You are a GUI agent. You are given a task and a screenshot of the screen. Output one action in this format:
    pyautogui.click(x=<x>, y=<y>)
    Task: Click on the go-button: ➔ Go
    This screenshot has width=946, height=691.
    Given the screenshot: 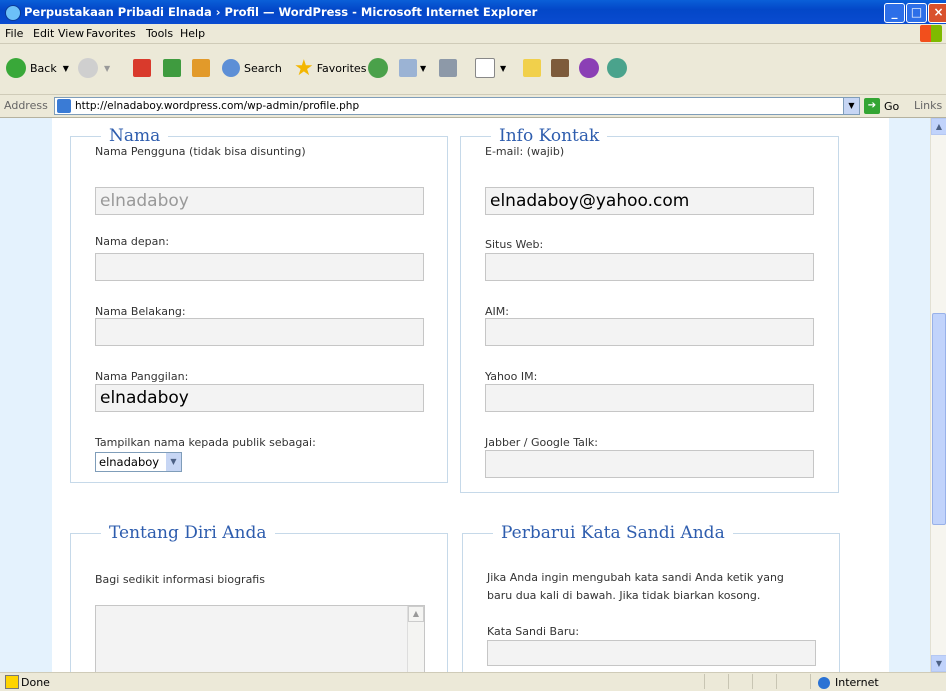 What is the action you would take?
    pyautogui.click(x=881, y=106)
    